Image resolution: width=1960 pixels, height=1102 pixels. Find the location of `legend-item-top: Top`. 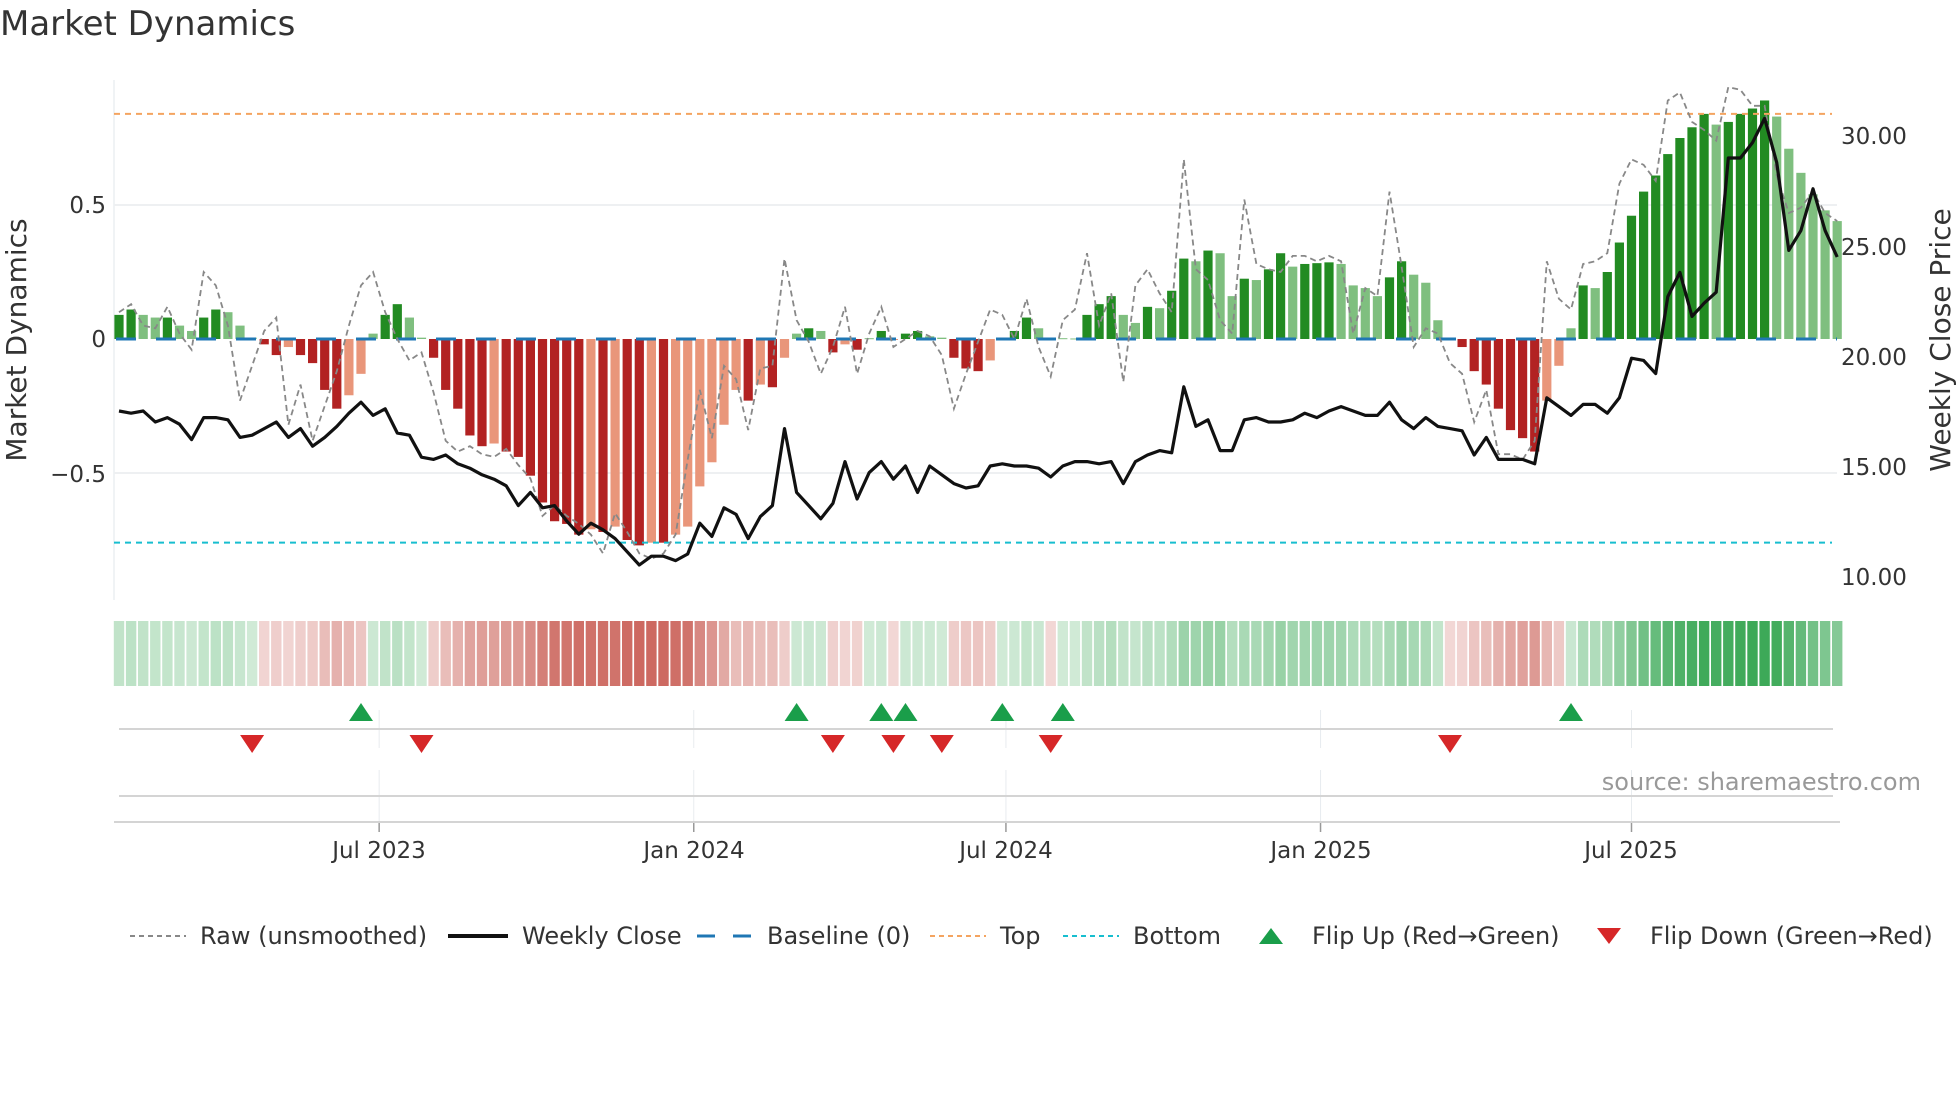

legend-item-top: Top is located at coordinates (985, 936).